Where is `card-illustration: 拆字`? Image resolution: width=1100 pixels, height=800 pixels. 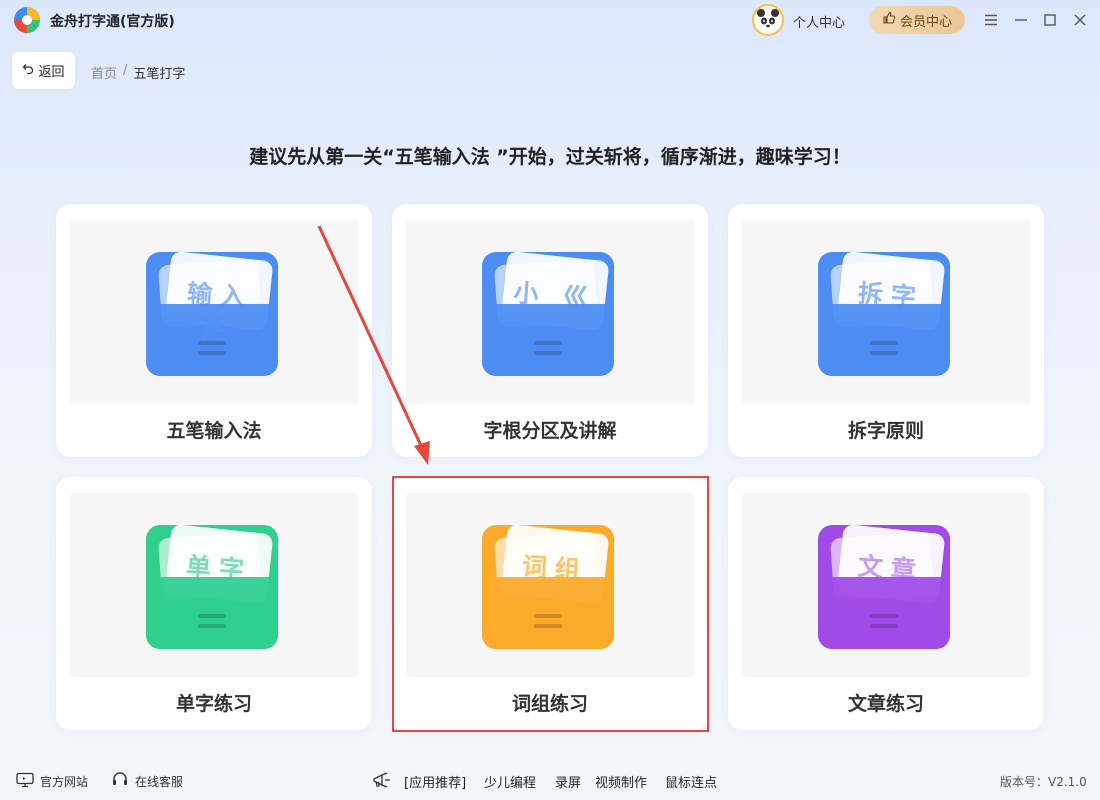
card-illustration: 拆字 is located at coordinates (886, 312).